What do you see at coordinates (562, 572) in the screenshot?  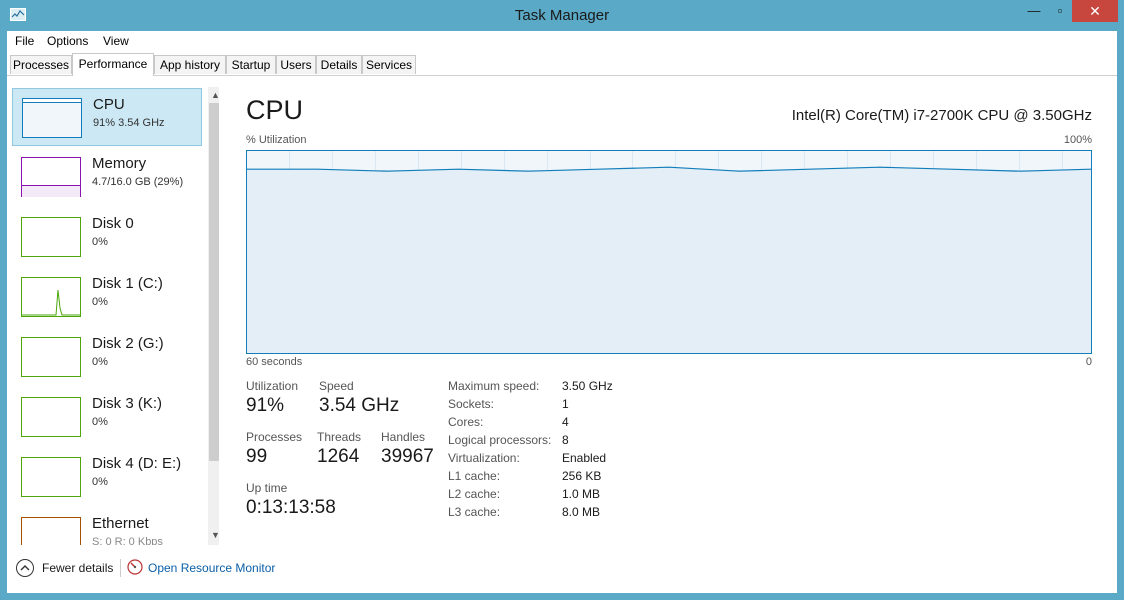 I see `footer-bar: Fewer details Open Resource Monitor` at bounding box center [562, 572].